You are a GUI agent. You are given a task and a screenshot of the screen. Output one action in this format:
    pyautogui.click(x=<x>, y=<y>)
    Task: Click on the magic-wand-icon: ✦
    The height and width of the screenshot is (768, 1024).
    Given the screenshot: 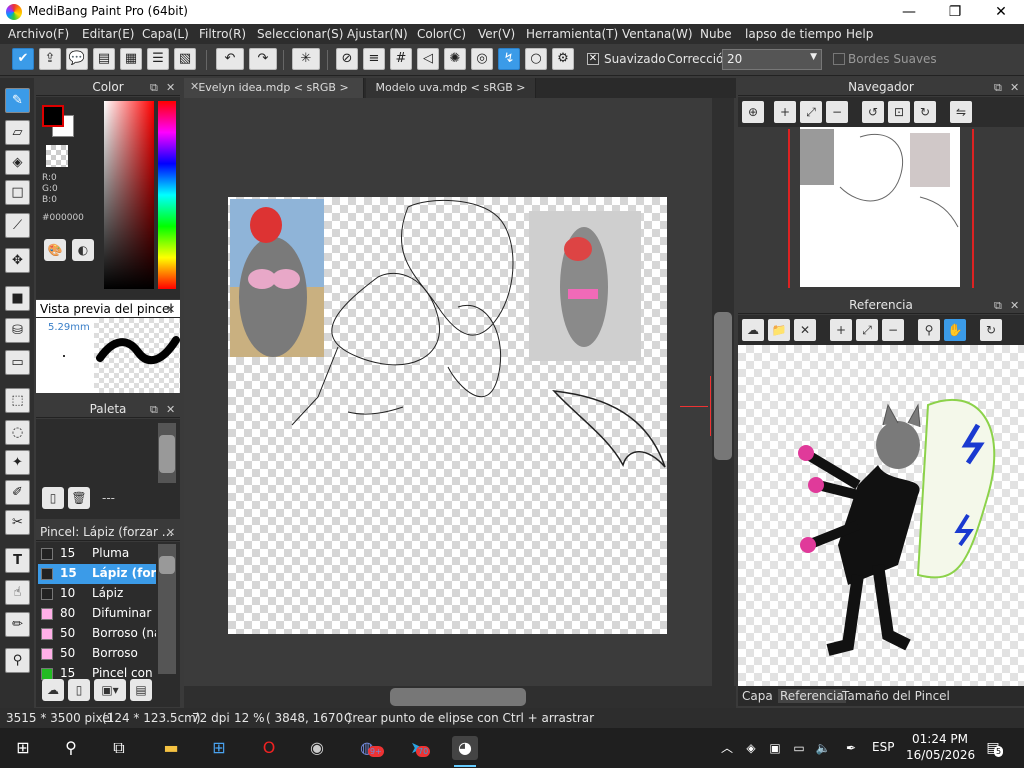 What is the action you would take?
    pyautogui.click(x=17, y=462)
    